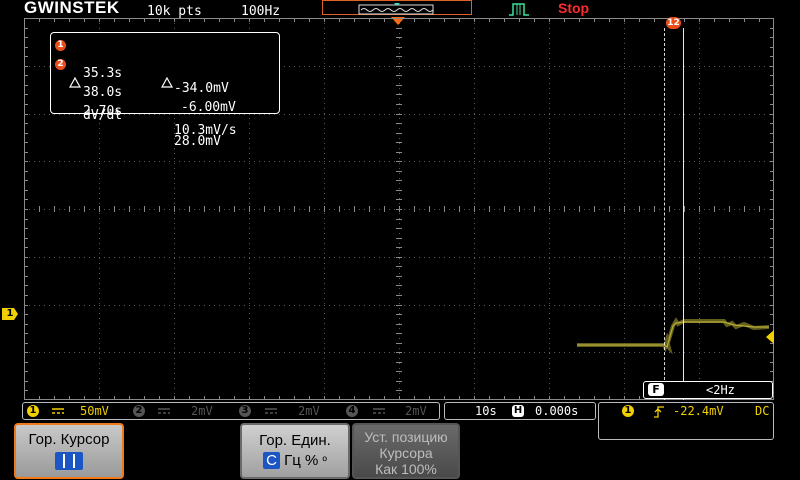 This screenshot has height=480, width=800. Describe the element at coordinates (698, 411) in the screenshot. I see `trigger-level: -22.4mV` at that location.